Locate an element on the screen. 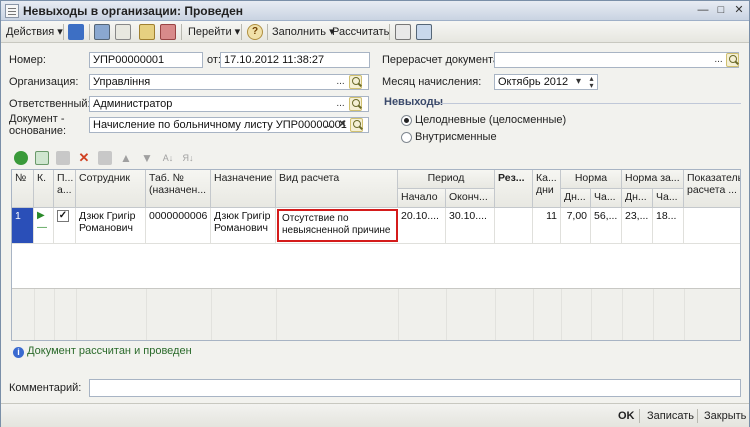  close-window-button: ✕ is located at coordinates (739, 10).